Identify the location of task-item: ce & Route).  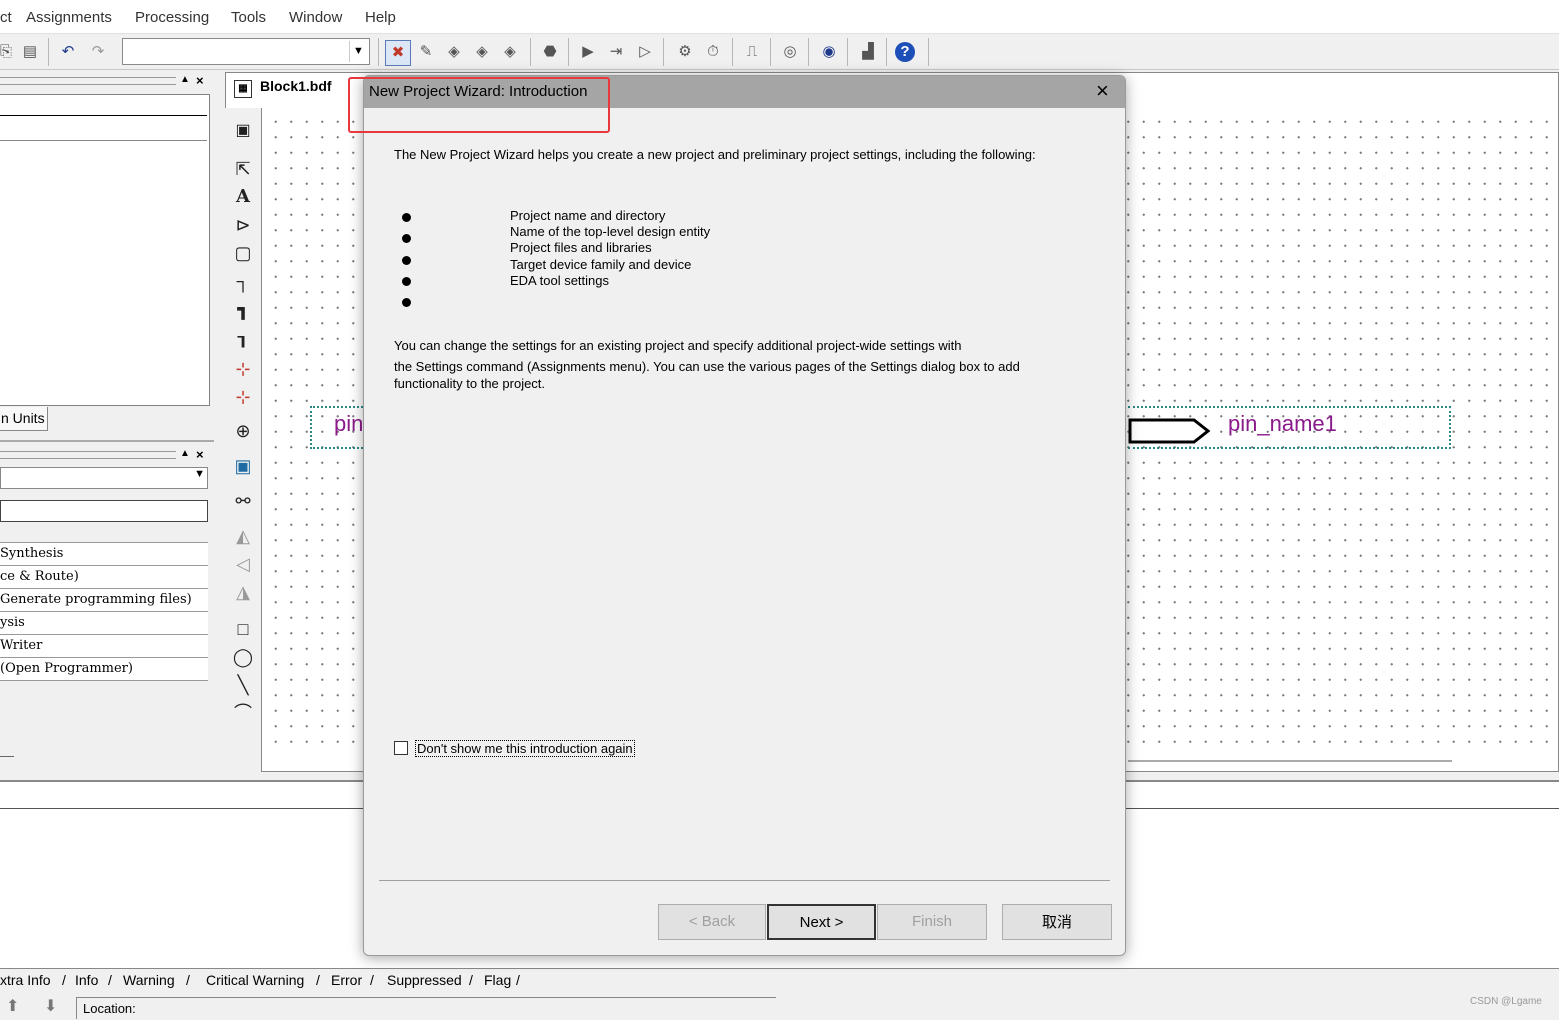
(104, 577).